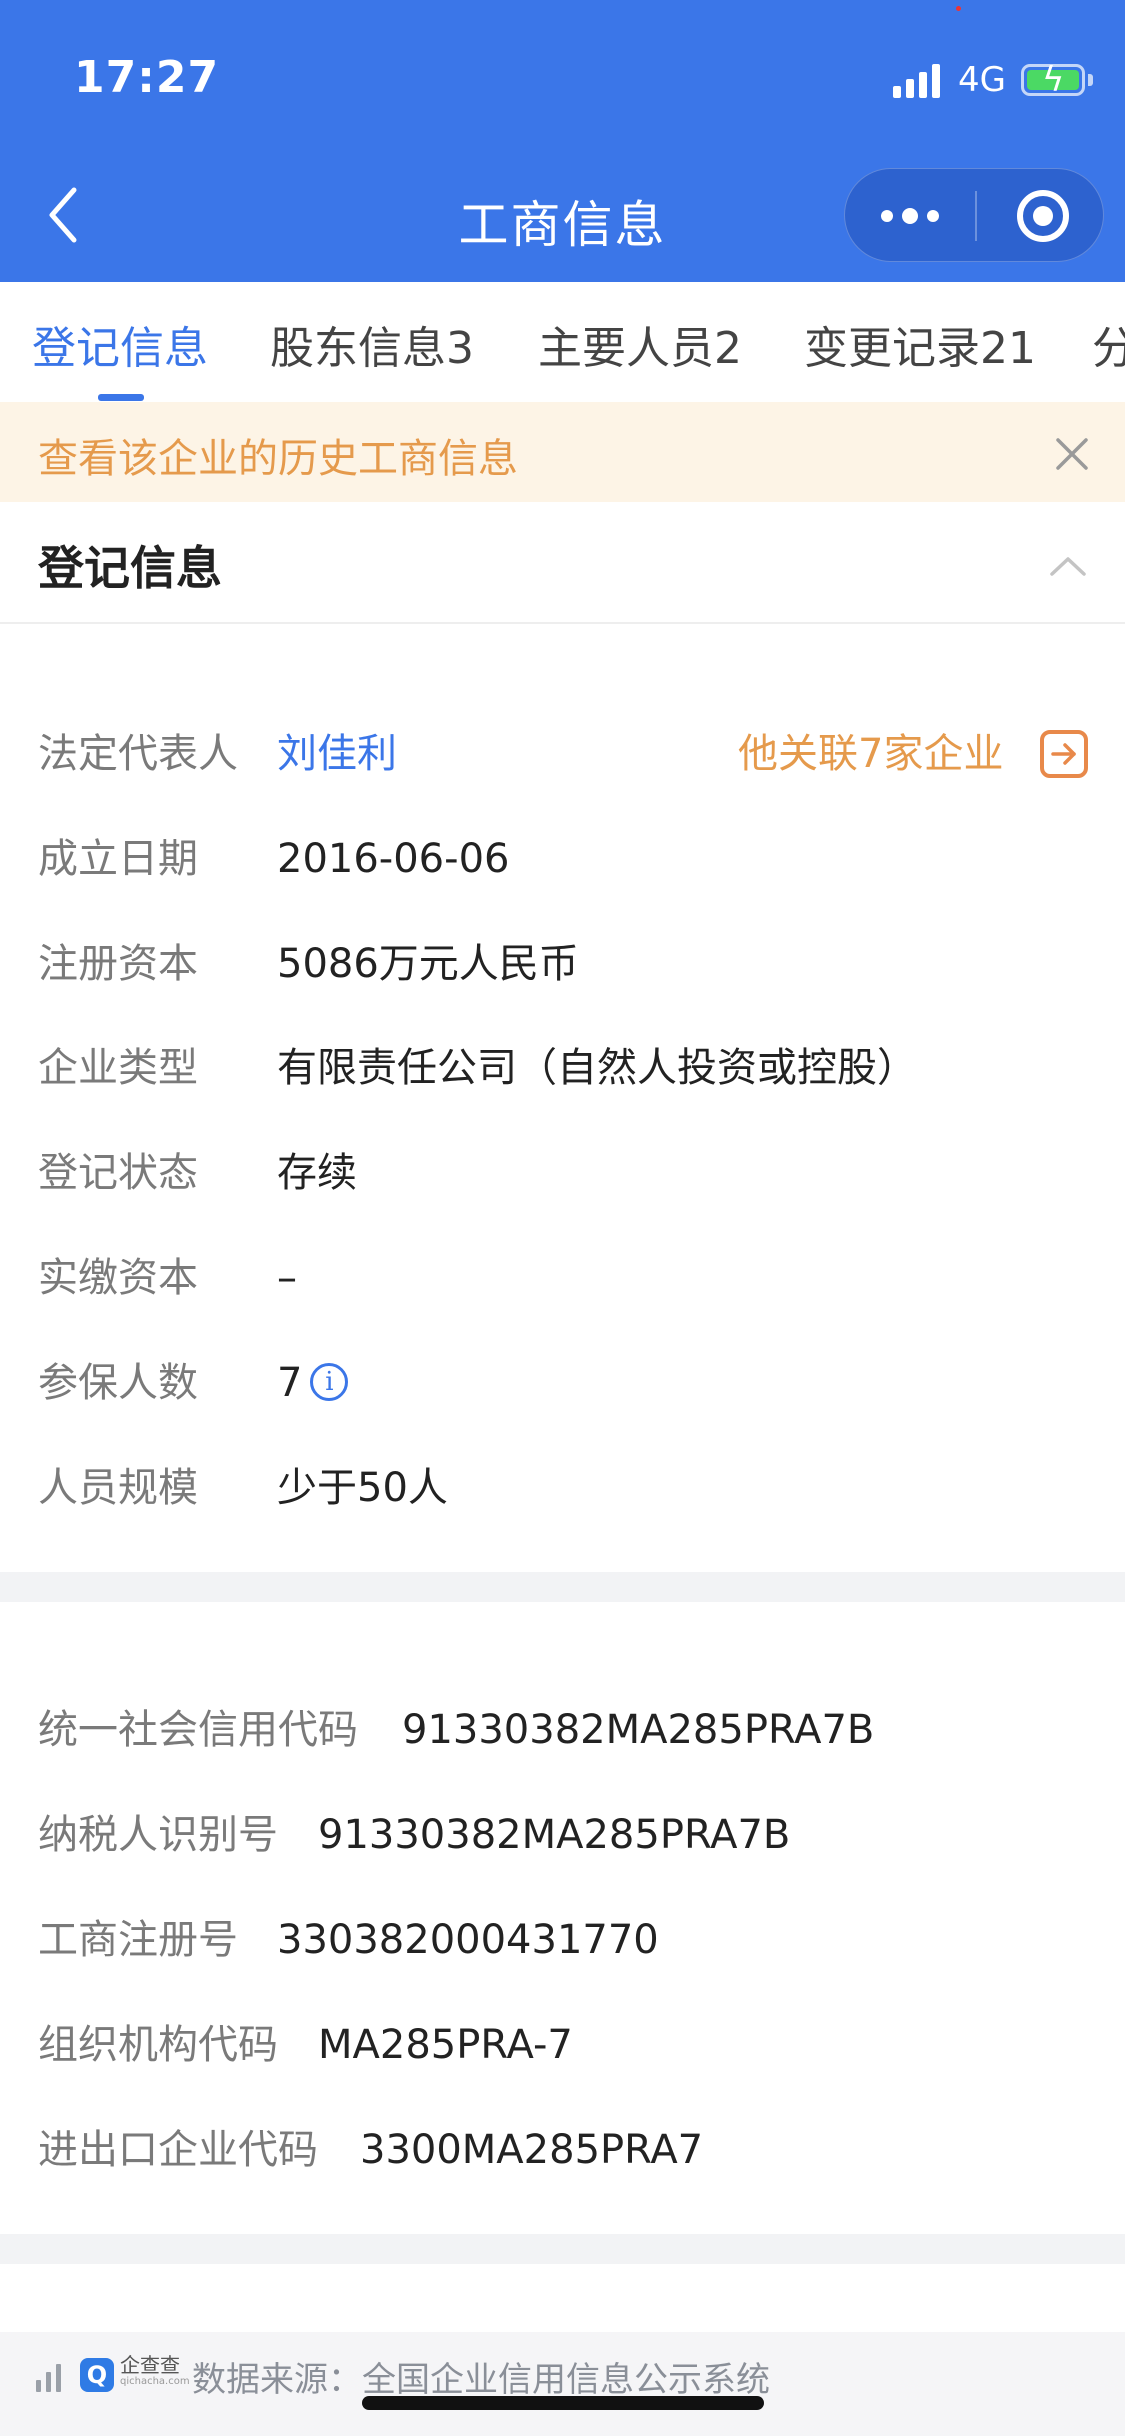 This screenshot has height=2436, width=1125. Describe the element at coordinates (1108, 344) in the screenshot. I see `tab-branches: 分` at that location.